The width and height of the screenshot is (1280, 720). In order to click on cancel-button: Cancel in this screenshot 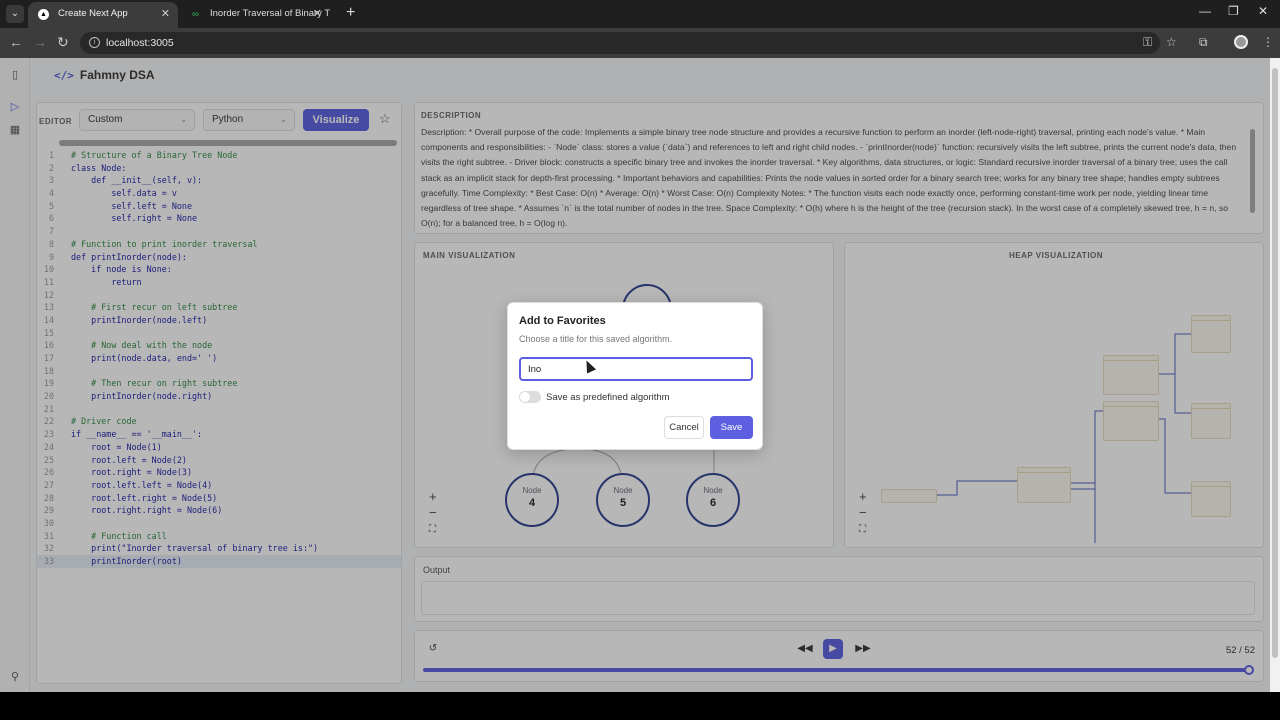, I will do `click(684, 427)`.